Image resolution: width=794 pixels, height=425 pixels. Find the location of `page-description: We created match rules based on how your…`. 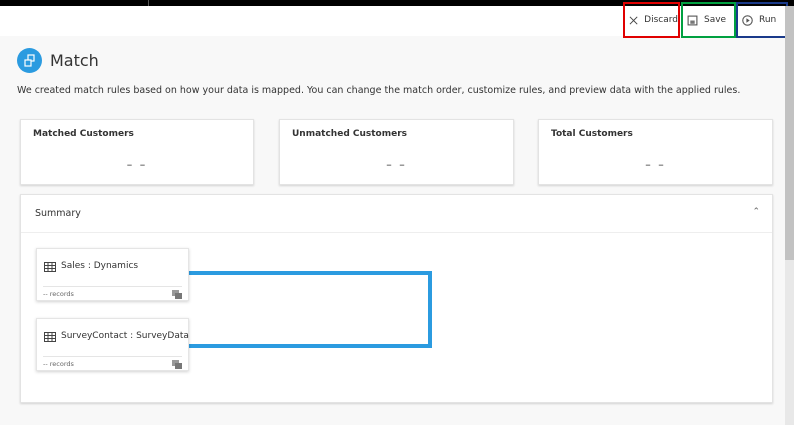

page-description: We created match rules based on how your… is located at coordinates (379, 90).